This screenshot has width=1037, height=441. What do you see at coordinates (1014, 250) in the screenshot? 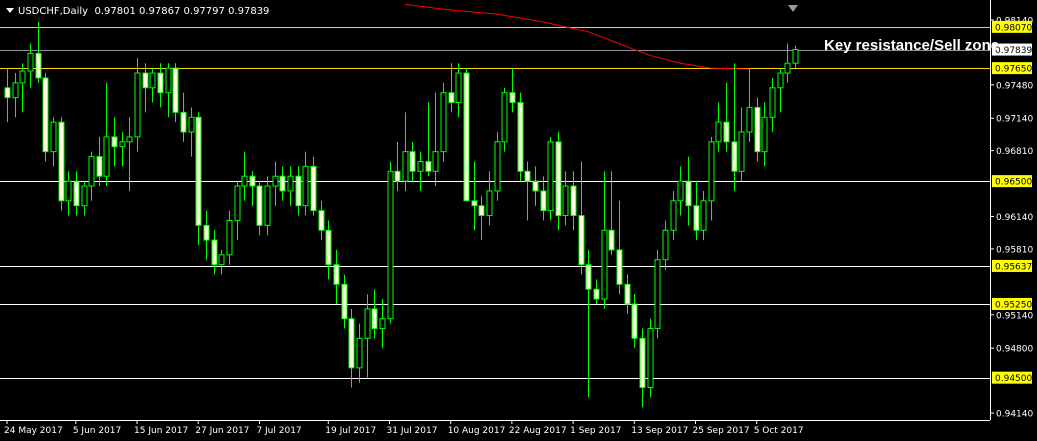
I see `y-tick-label: 0.95810` at bounding box center [1014, 250].